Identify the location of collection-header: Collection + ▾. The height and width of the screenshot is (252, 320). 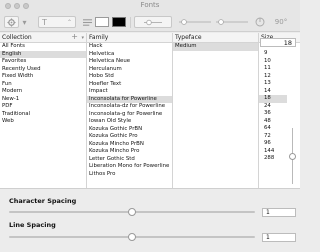
(43, 37).